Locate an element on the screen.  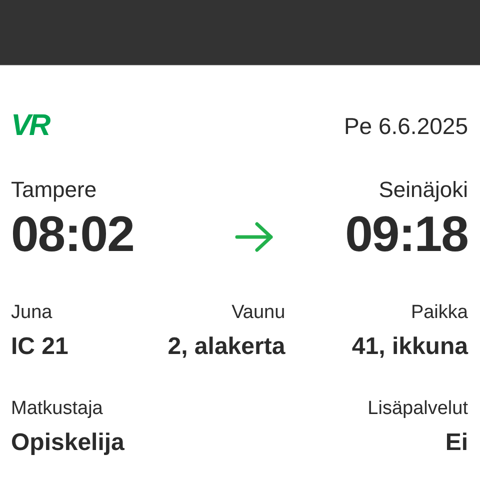
field-value: 41, ikkuna is located at coordinates (410, 347).